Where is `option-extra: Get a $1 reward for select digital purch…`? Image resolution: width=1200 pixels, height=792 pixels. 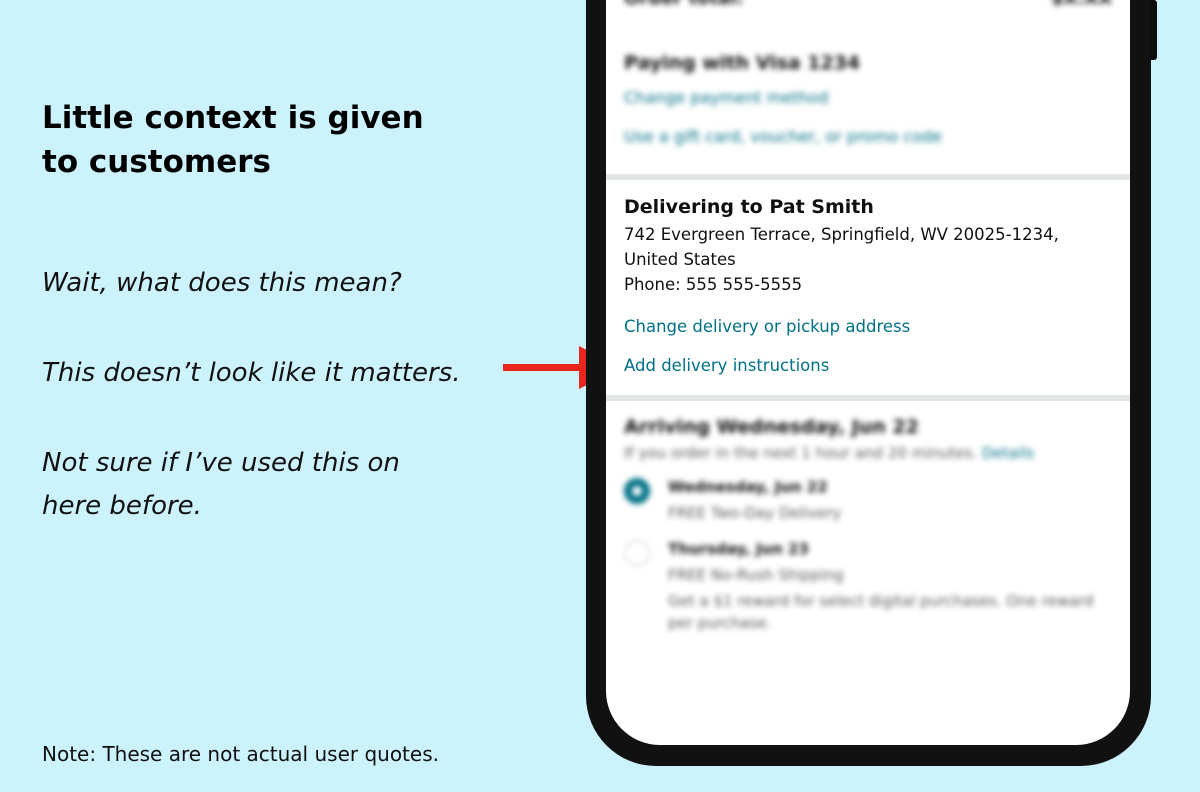
option-extra: Get a $1 reward for select digital purch… is located at coordinates (881, 612).